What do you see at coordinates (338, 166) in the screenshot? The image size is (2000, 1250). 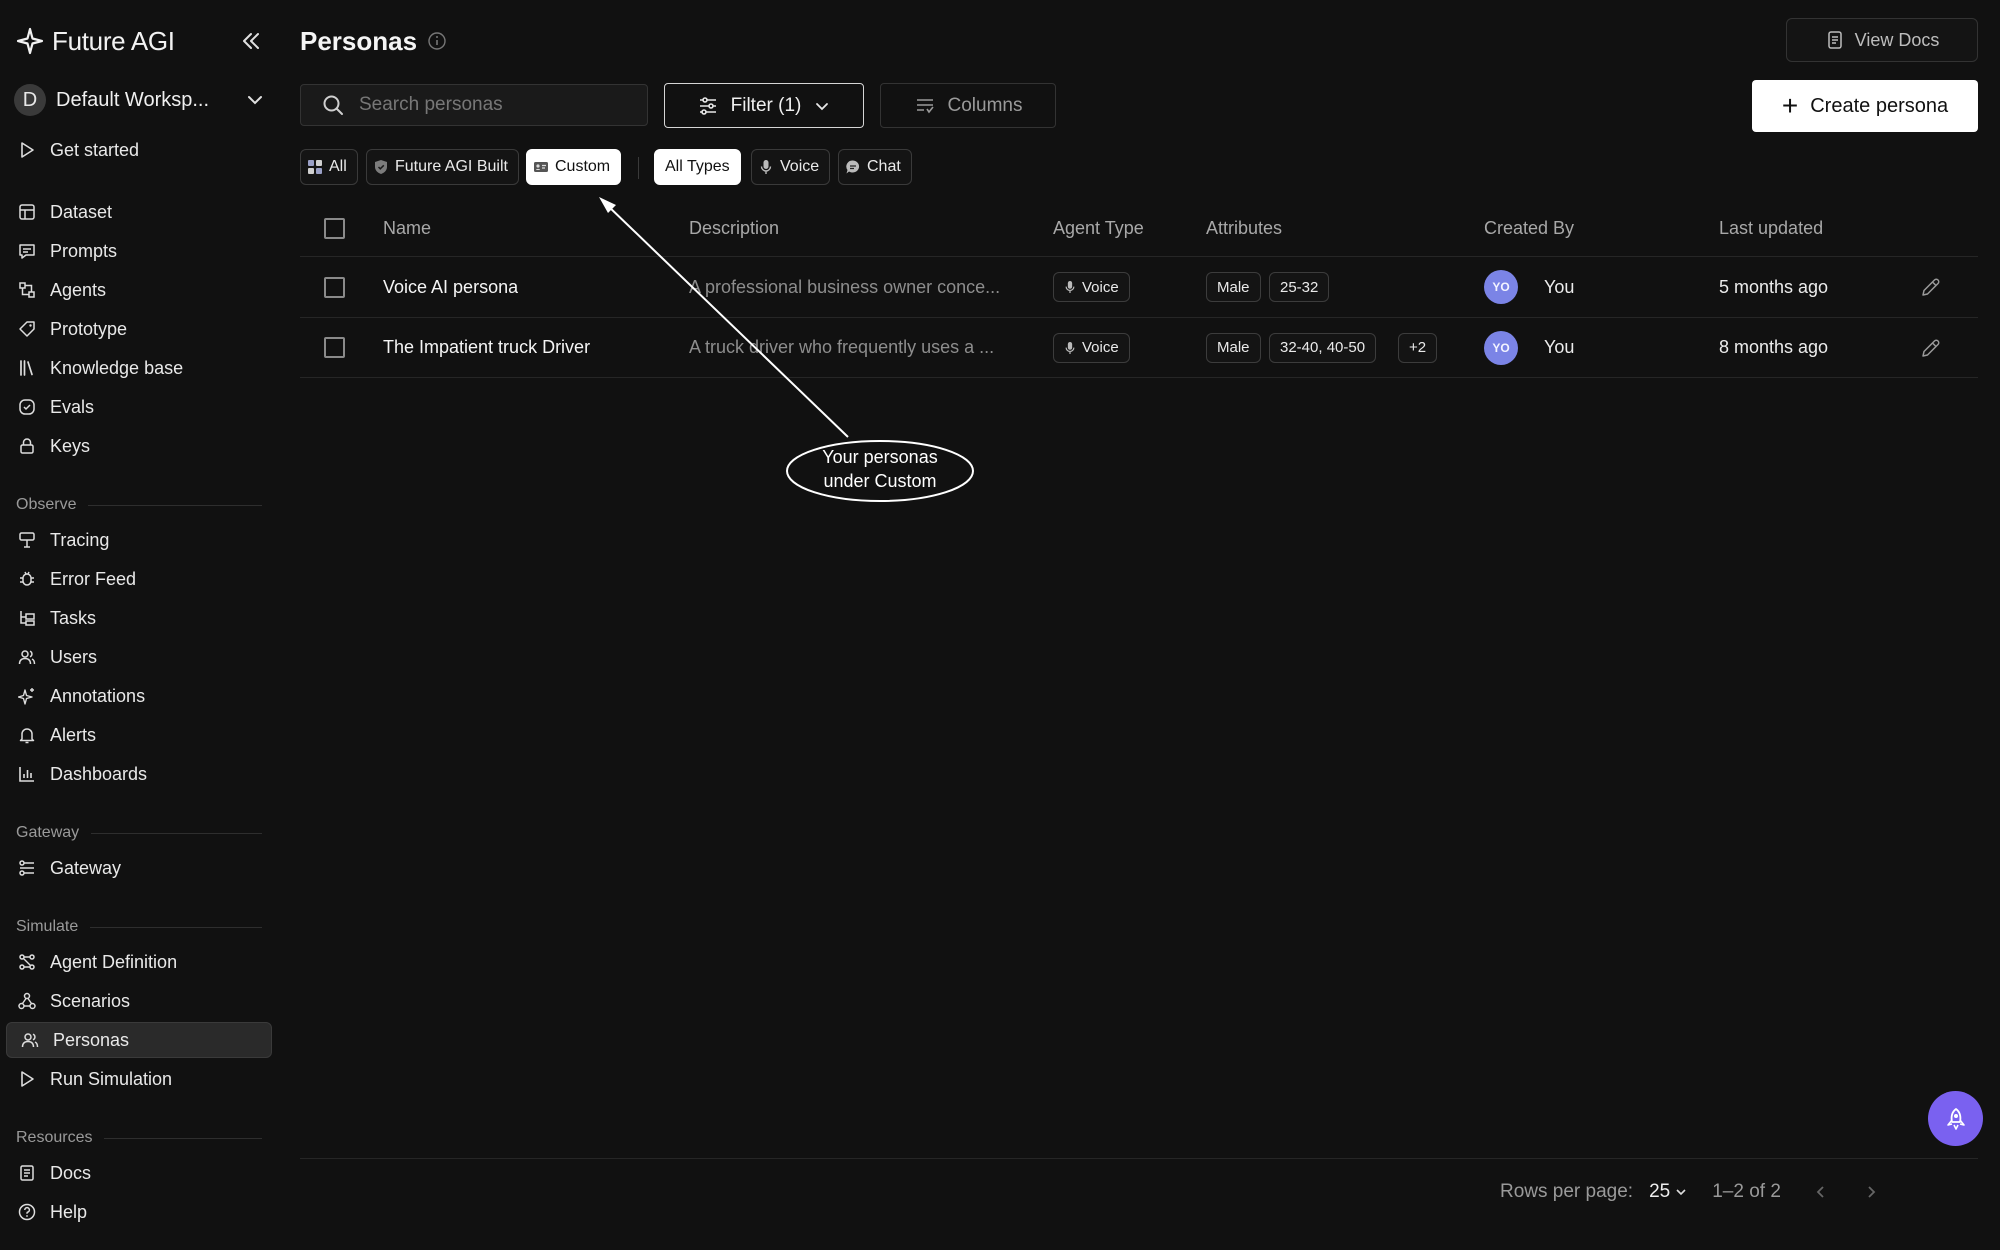 I see `chip-label: All` at bounding box center [338, 166].